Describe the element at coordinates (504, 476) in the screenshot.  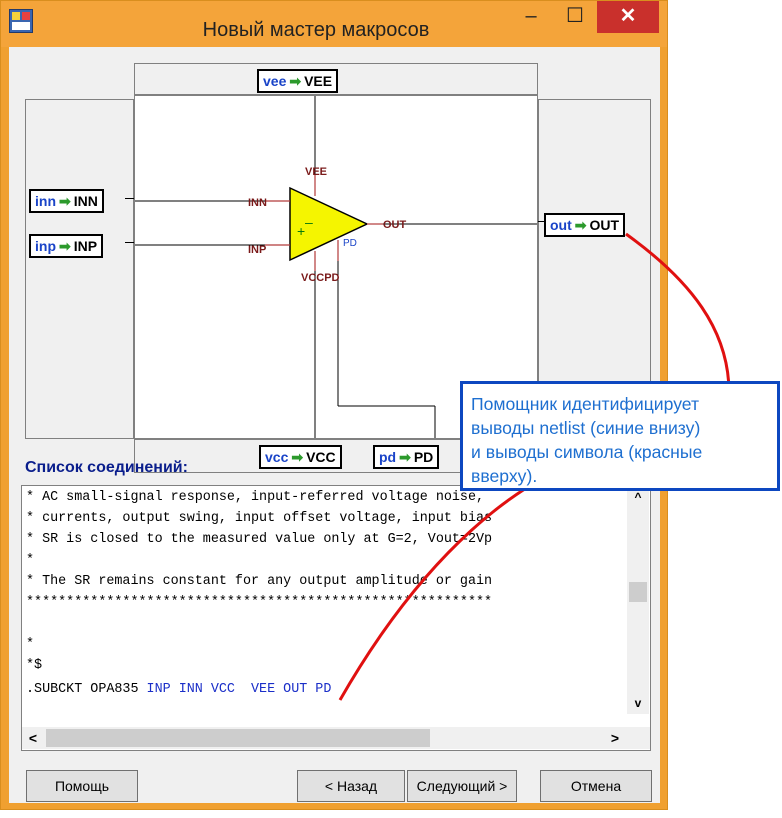
I see `callout-line: вверху).` at that location.